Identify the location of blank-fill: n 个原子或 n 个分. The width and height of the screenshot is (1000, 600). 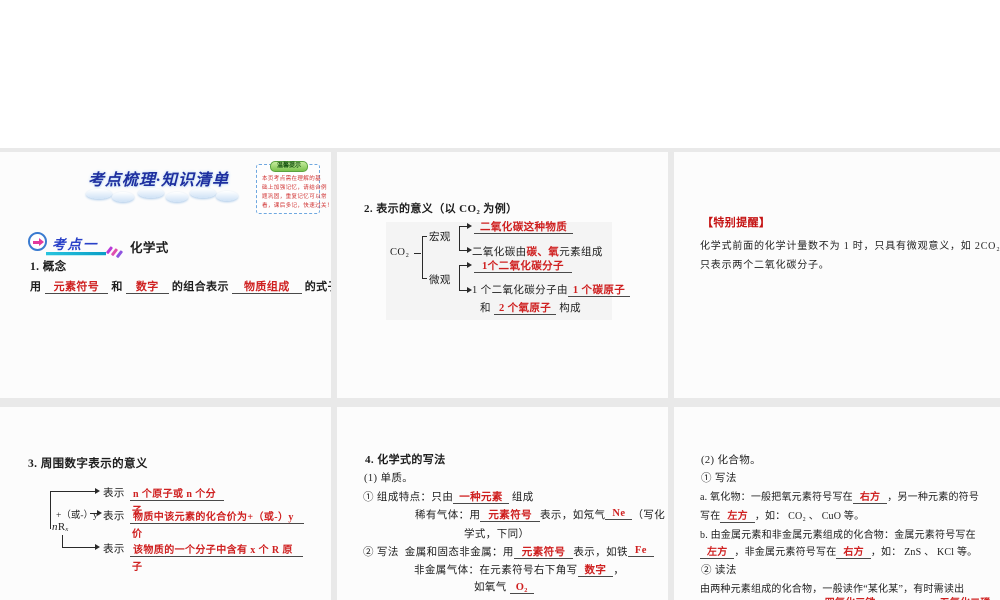
(177, 495).